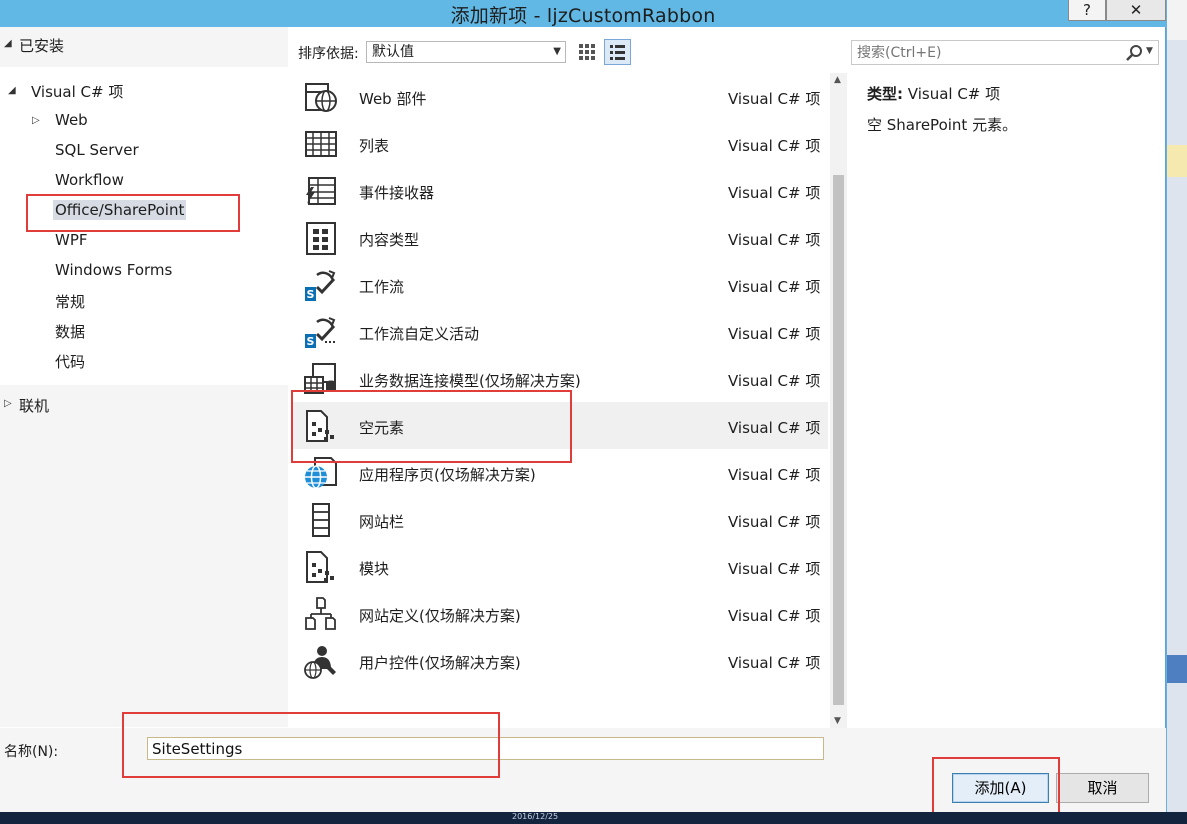  Describe the element at coordinates (89, 180) in the screenshot. I see `tree-item-workflow: Workflow` at that location.